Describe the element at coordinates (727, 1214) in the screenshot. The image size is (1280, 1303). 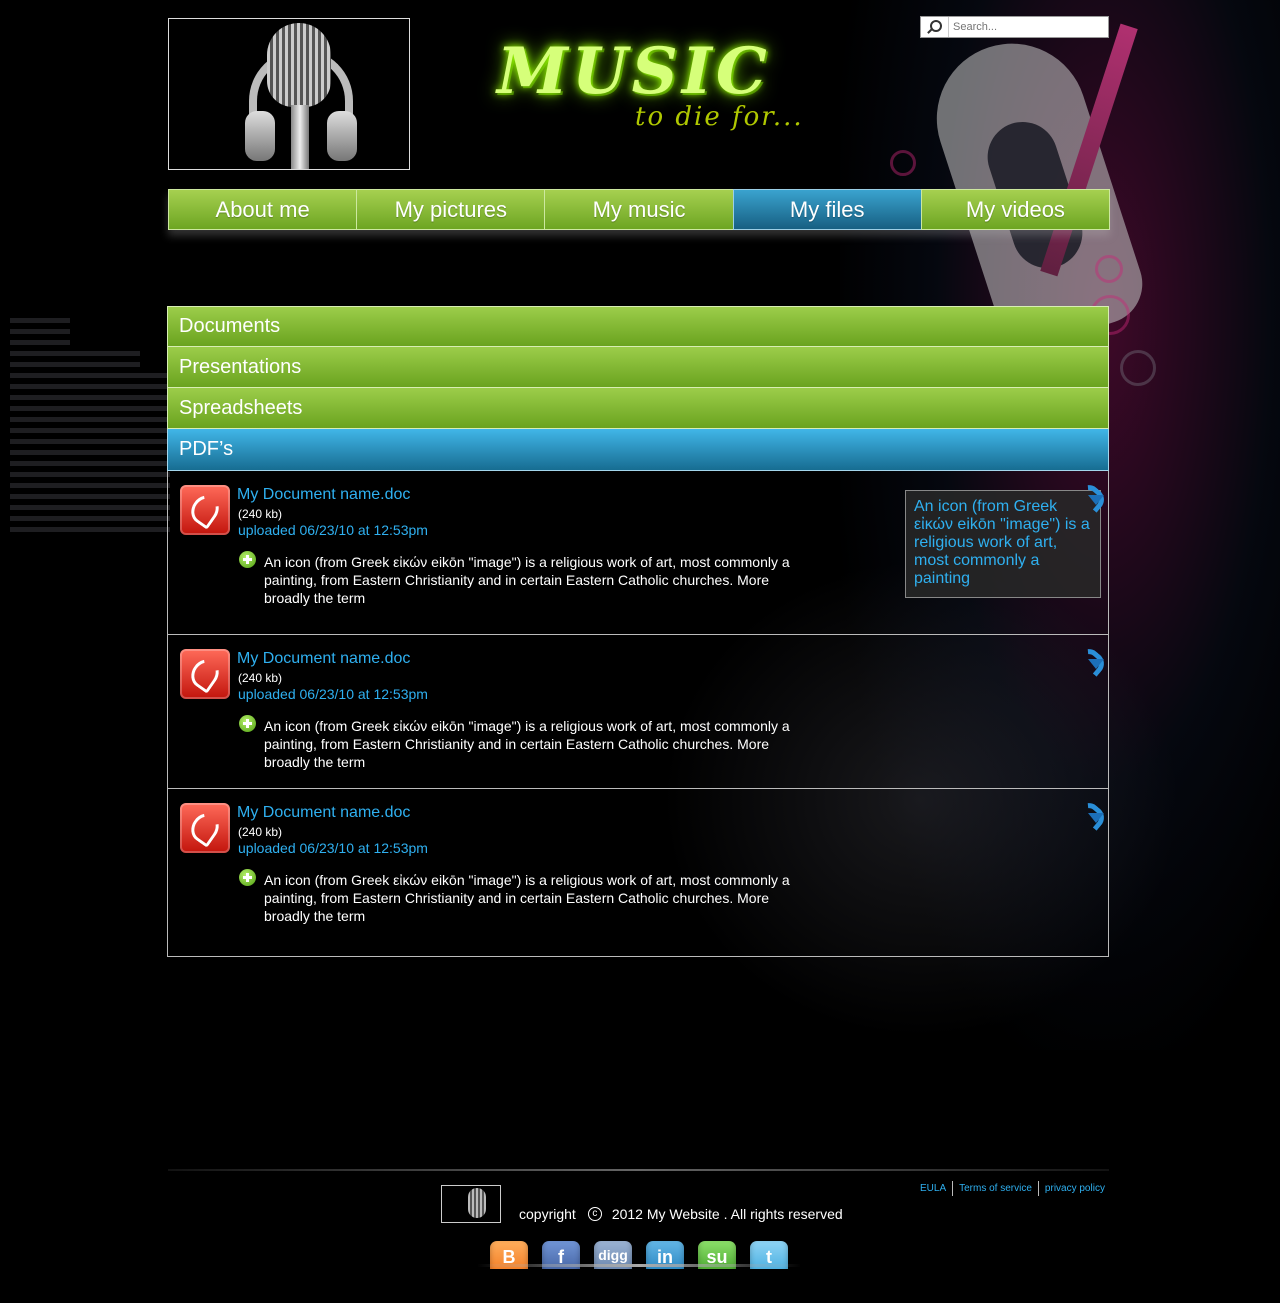
I see `copyright-text: 2012 My Website . All rights reserved` at that location.